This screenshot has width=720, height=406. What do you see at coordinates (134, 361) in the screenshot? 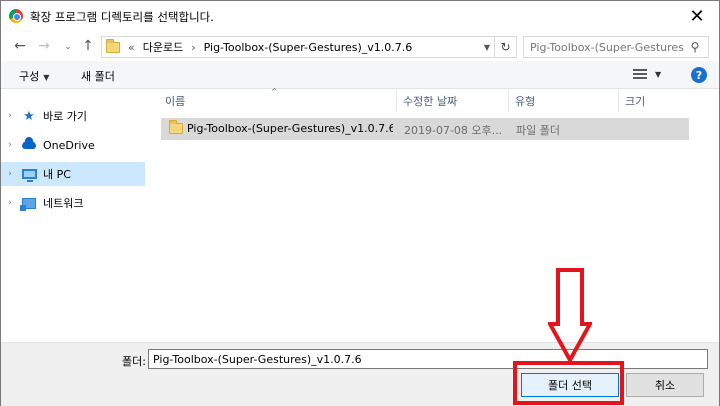
I see `folder-field-label: 폴더:` at bounding box center [134, 361].